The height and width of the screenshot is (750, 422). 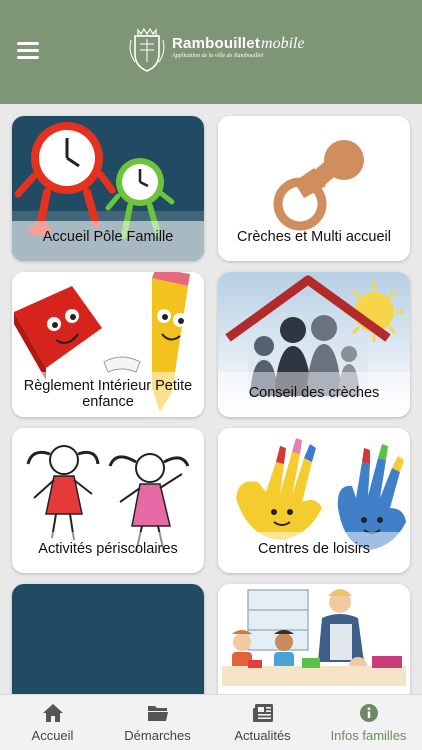 What do you see at coordinates (108, 394) in the screenshot?
I see `tile-label: Règlement Intérieur Petite enfance` at bounding box center [108, 394].